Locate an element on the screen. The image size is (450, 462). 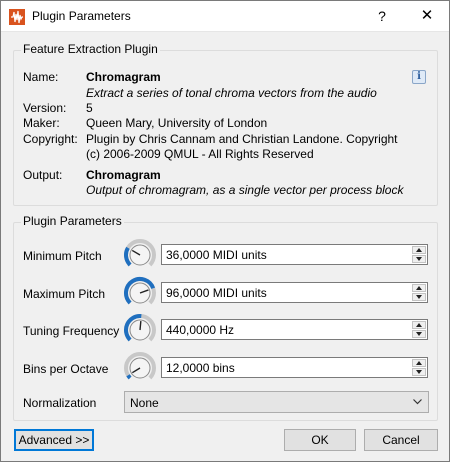
help-button: ? is located at coordinates (382, 16).